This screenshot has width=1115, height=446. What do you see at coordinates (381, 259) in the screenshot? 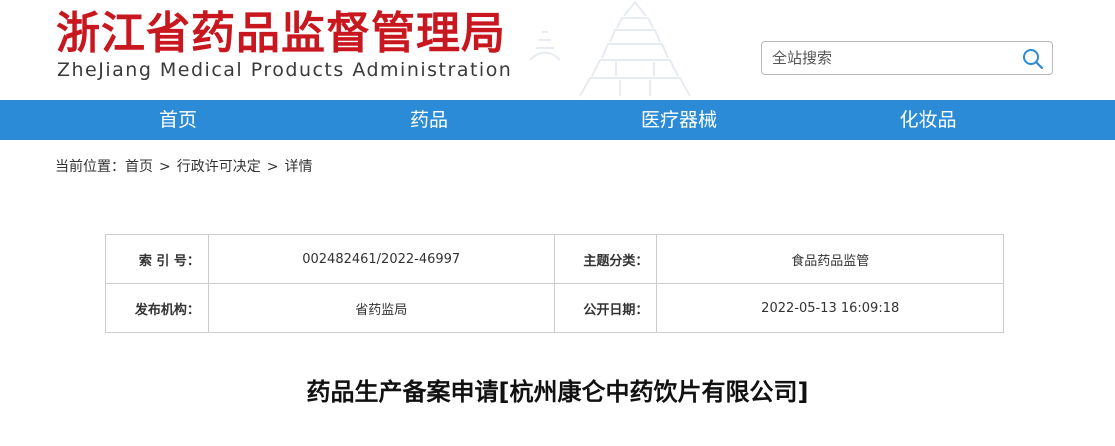
I see `index-number-value: 002482461/2022-46997` at bounding box center [381, 259].